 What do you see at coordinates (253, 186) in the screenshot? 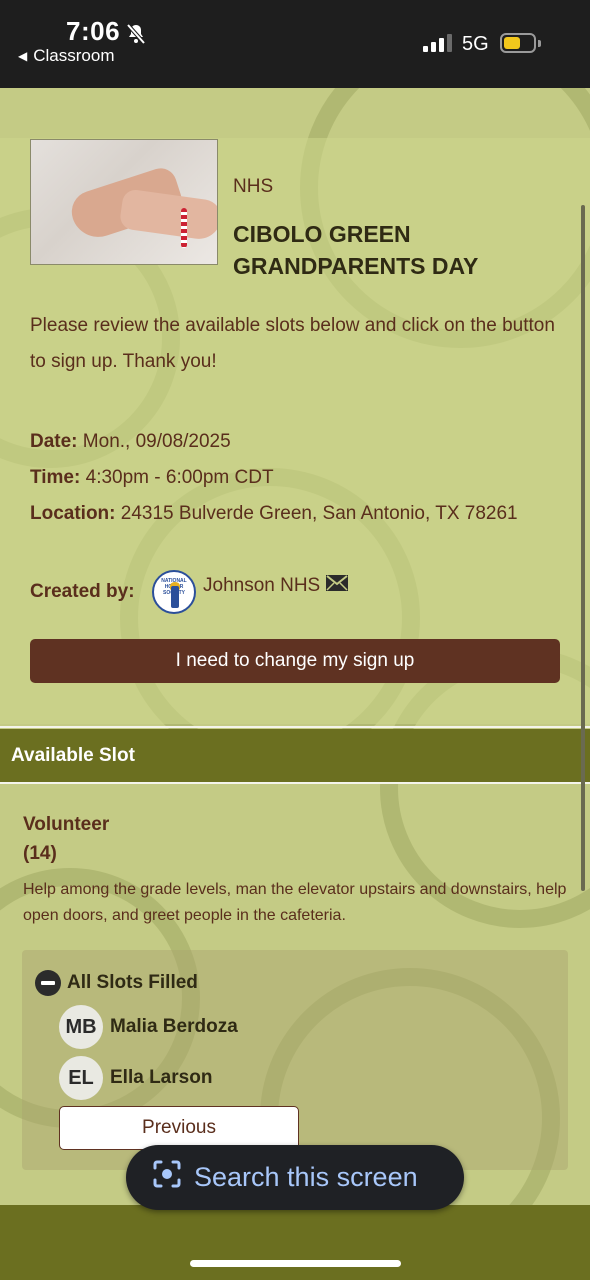
I see `organization-label: NHS` at bounding box center [253, 186].